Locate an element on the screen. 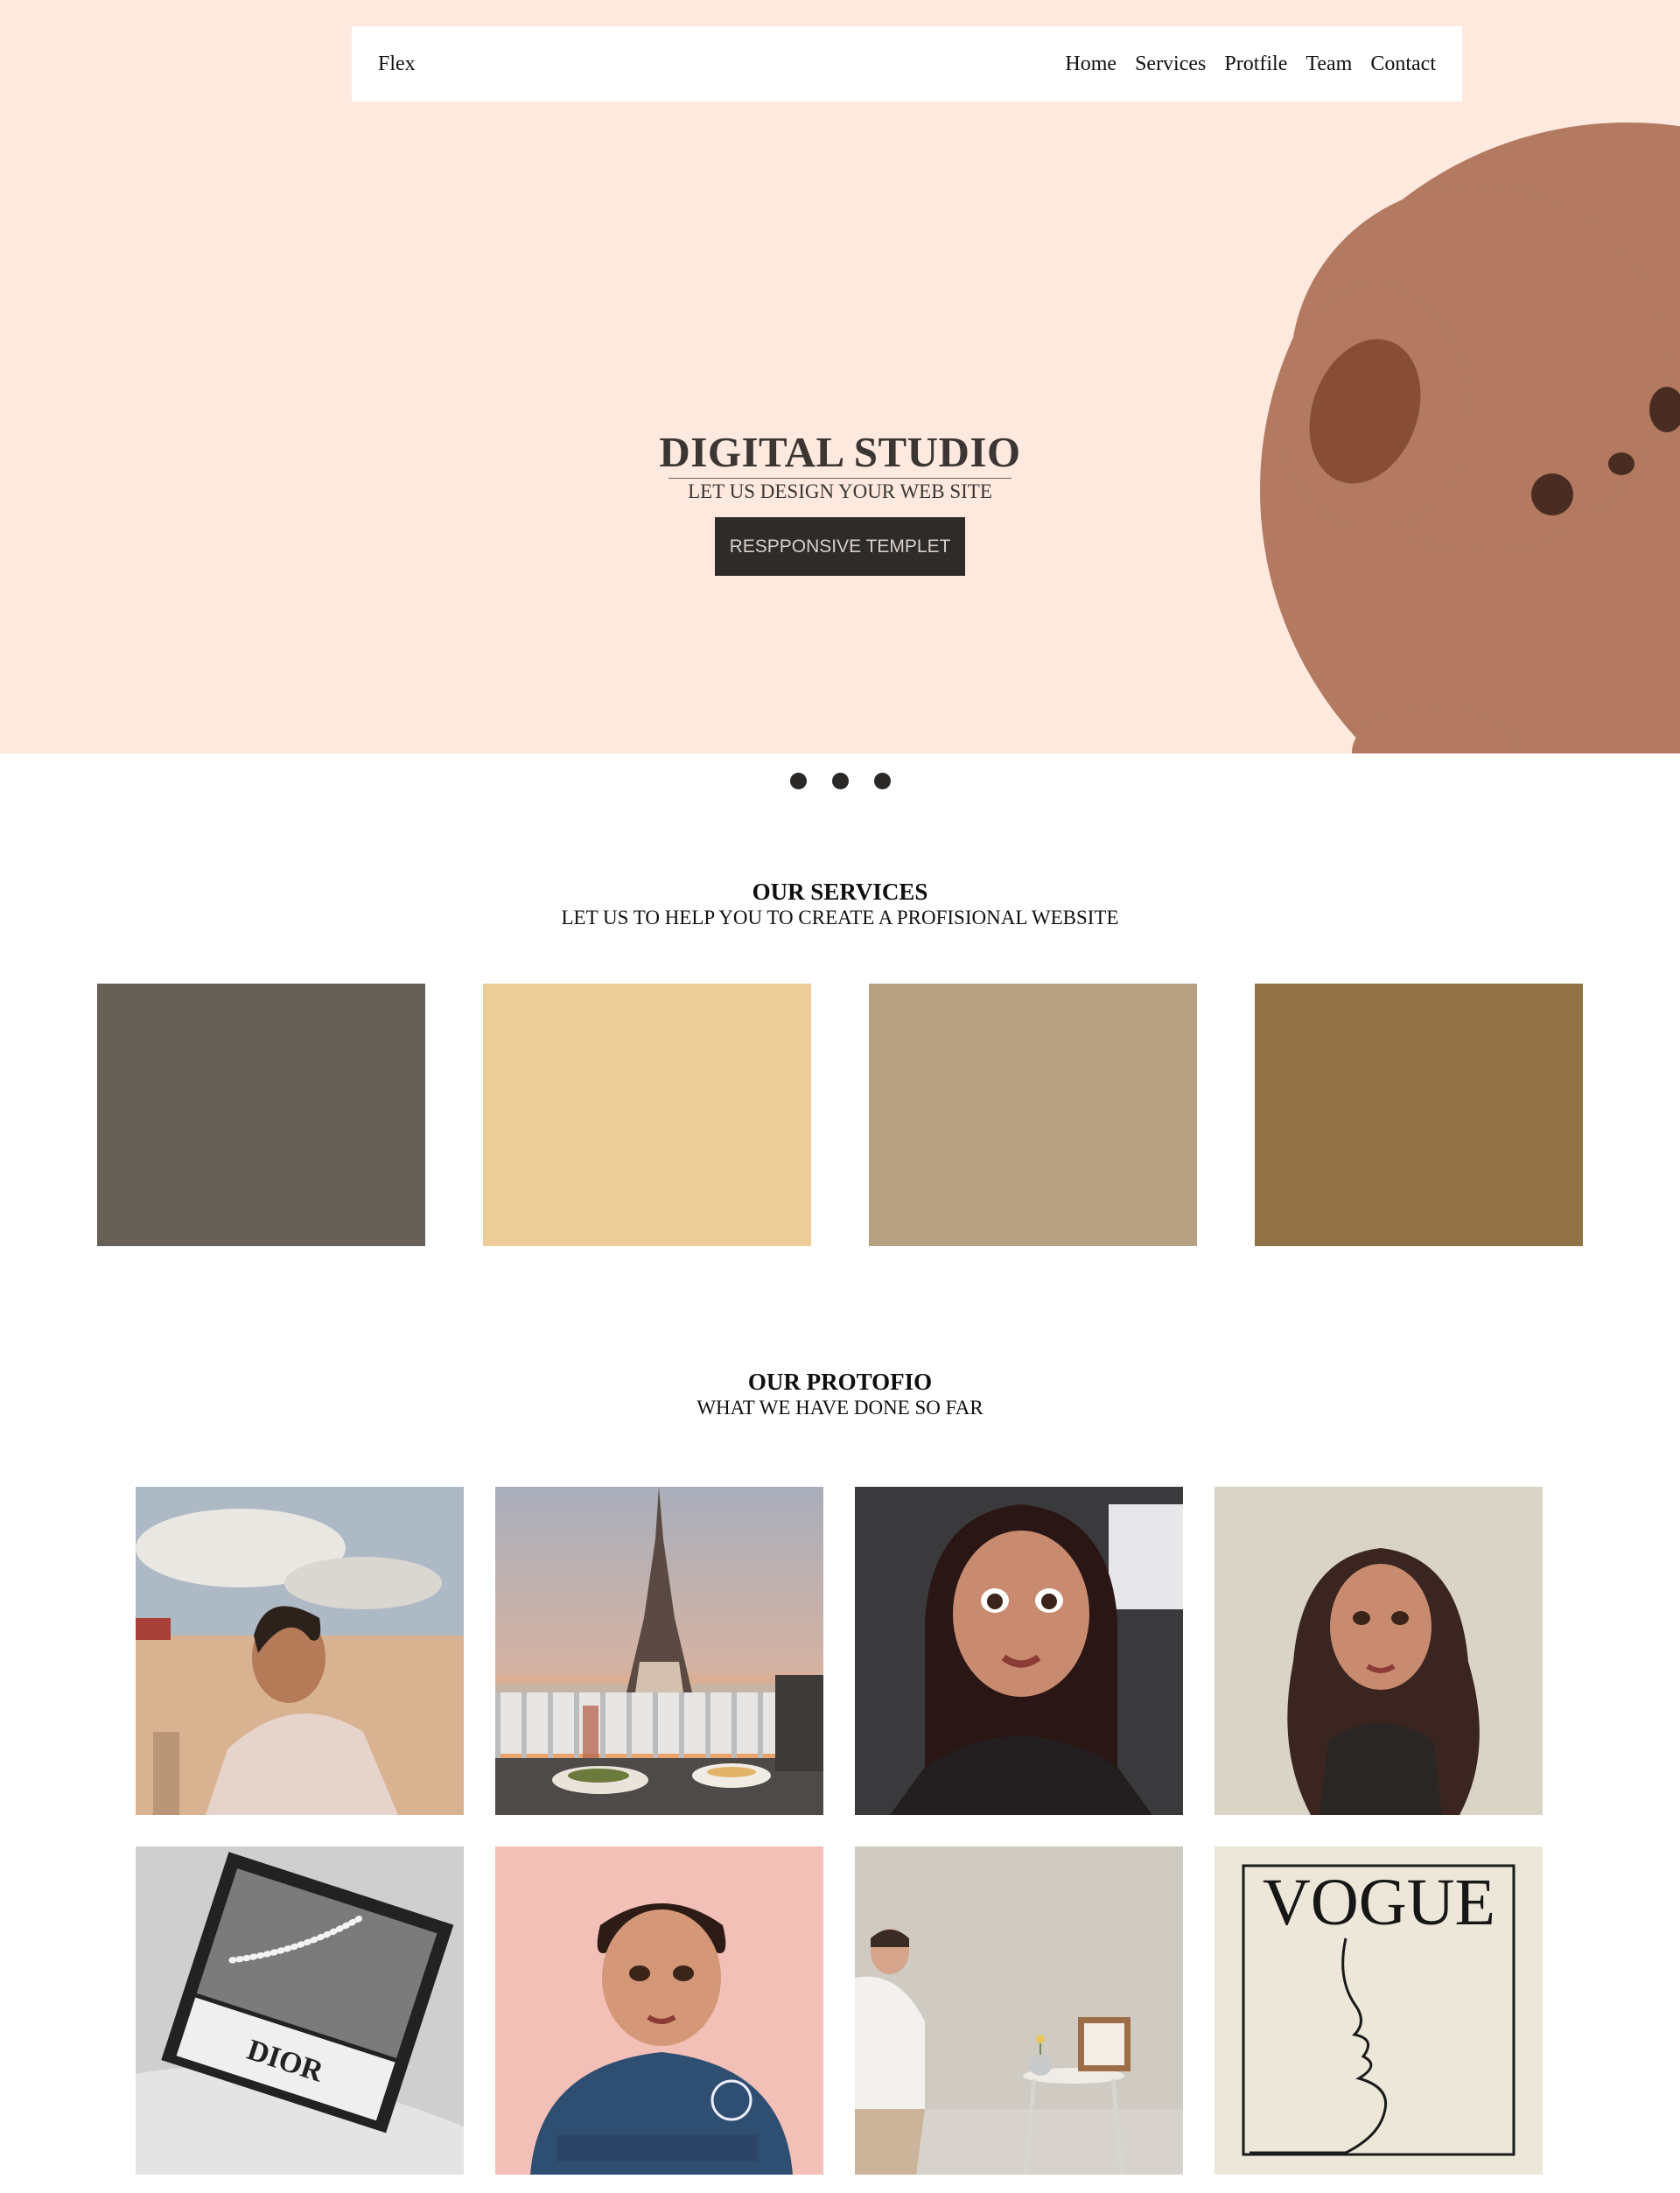  services-title: OUR SERVICES is located at coordinates (840, 892).